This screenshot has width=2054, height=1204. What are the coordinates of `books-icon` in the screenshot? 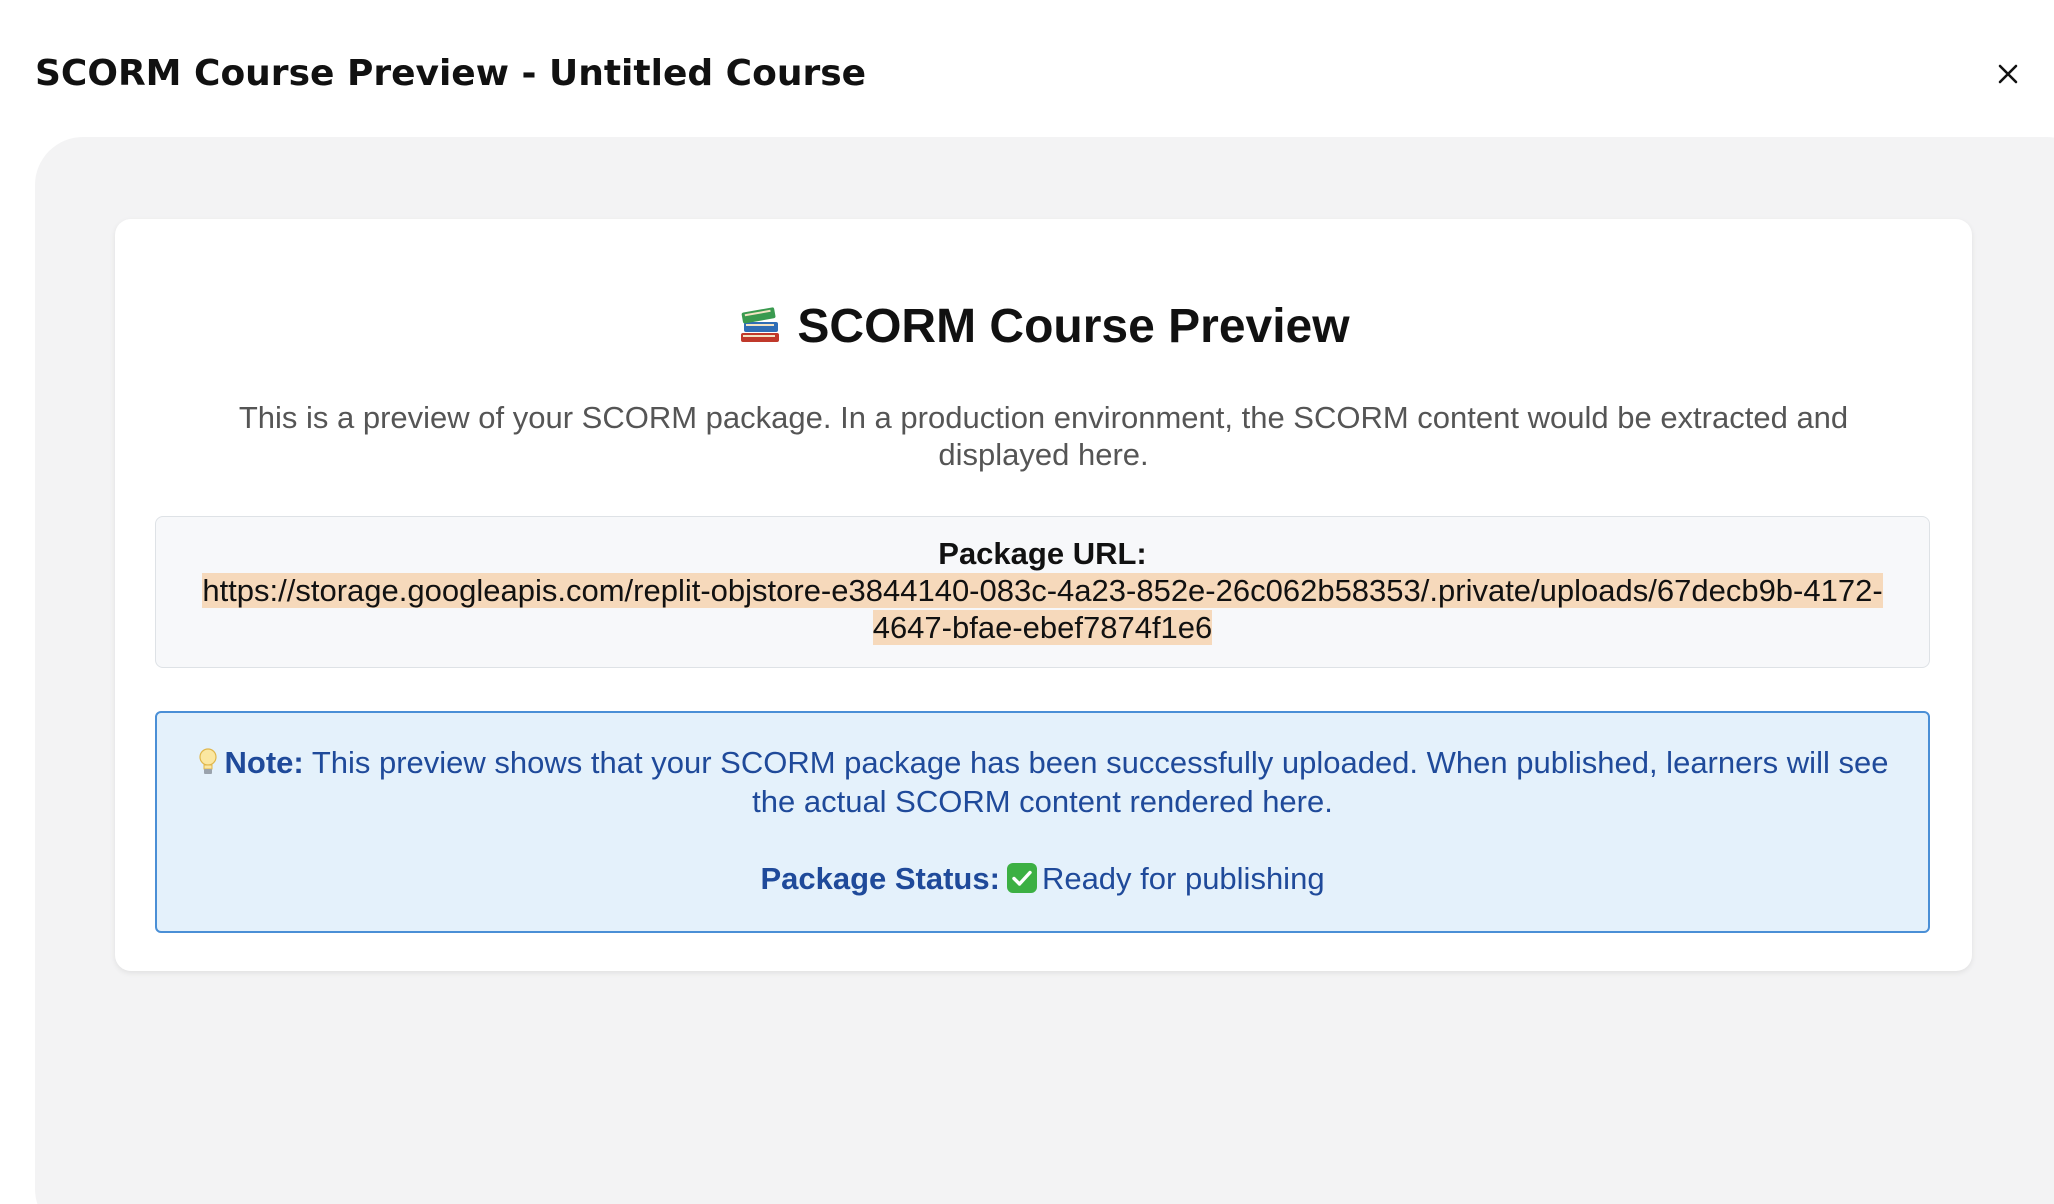 It's located at (760, 324).